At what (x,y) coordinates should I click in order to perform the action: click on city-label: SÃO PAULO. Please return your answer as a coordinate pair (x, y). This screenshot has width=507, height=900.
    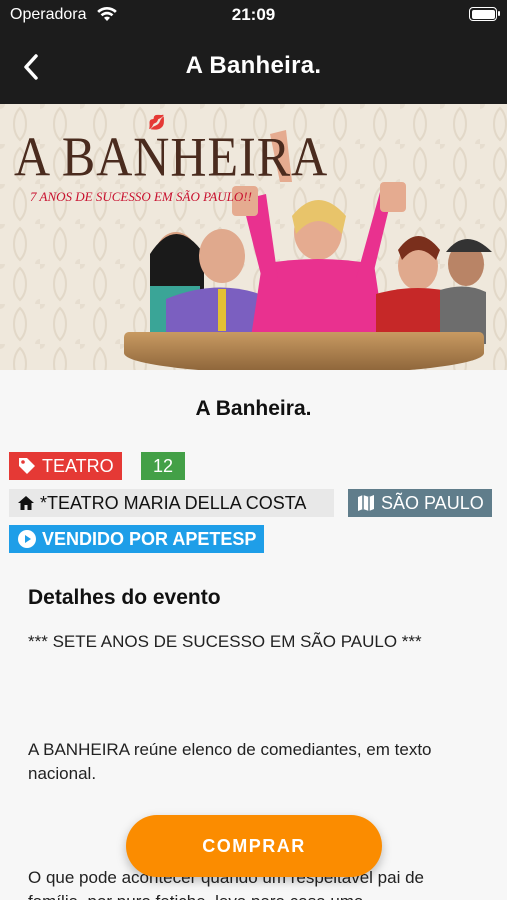
    Looking at the image, I should click on (432, 503).